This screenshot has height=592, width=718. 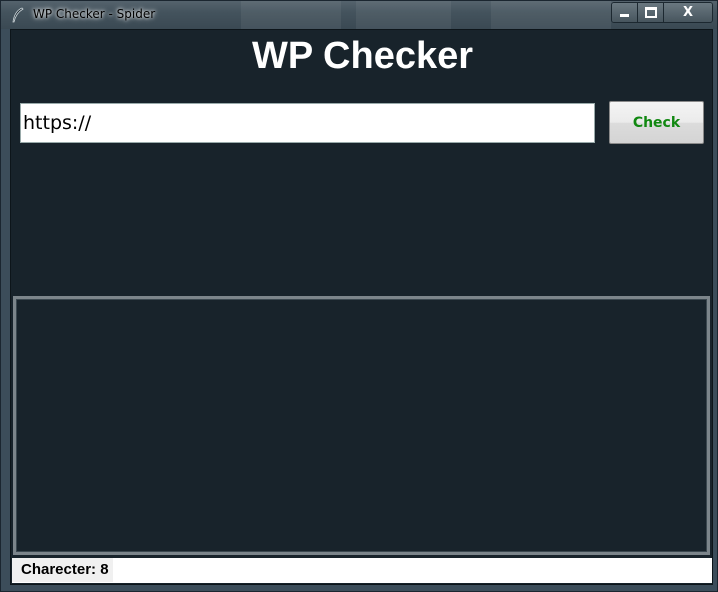 I want to click on minimize-button, so click(x=625, y=12).